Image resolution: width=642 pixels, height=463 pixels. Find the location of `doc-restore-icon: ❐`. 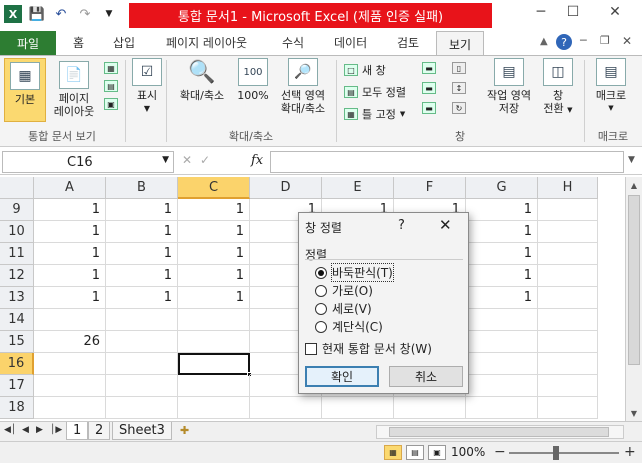

doc-restore-icon: ❐ is located at coordinates (605, 40).